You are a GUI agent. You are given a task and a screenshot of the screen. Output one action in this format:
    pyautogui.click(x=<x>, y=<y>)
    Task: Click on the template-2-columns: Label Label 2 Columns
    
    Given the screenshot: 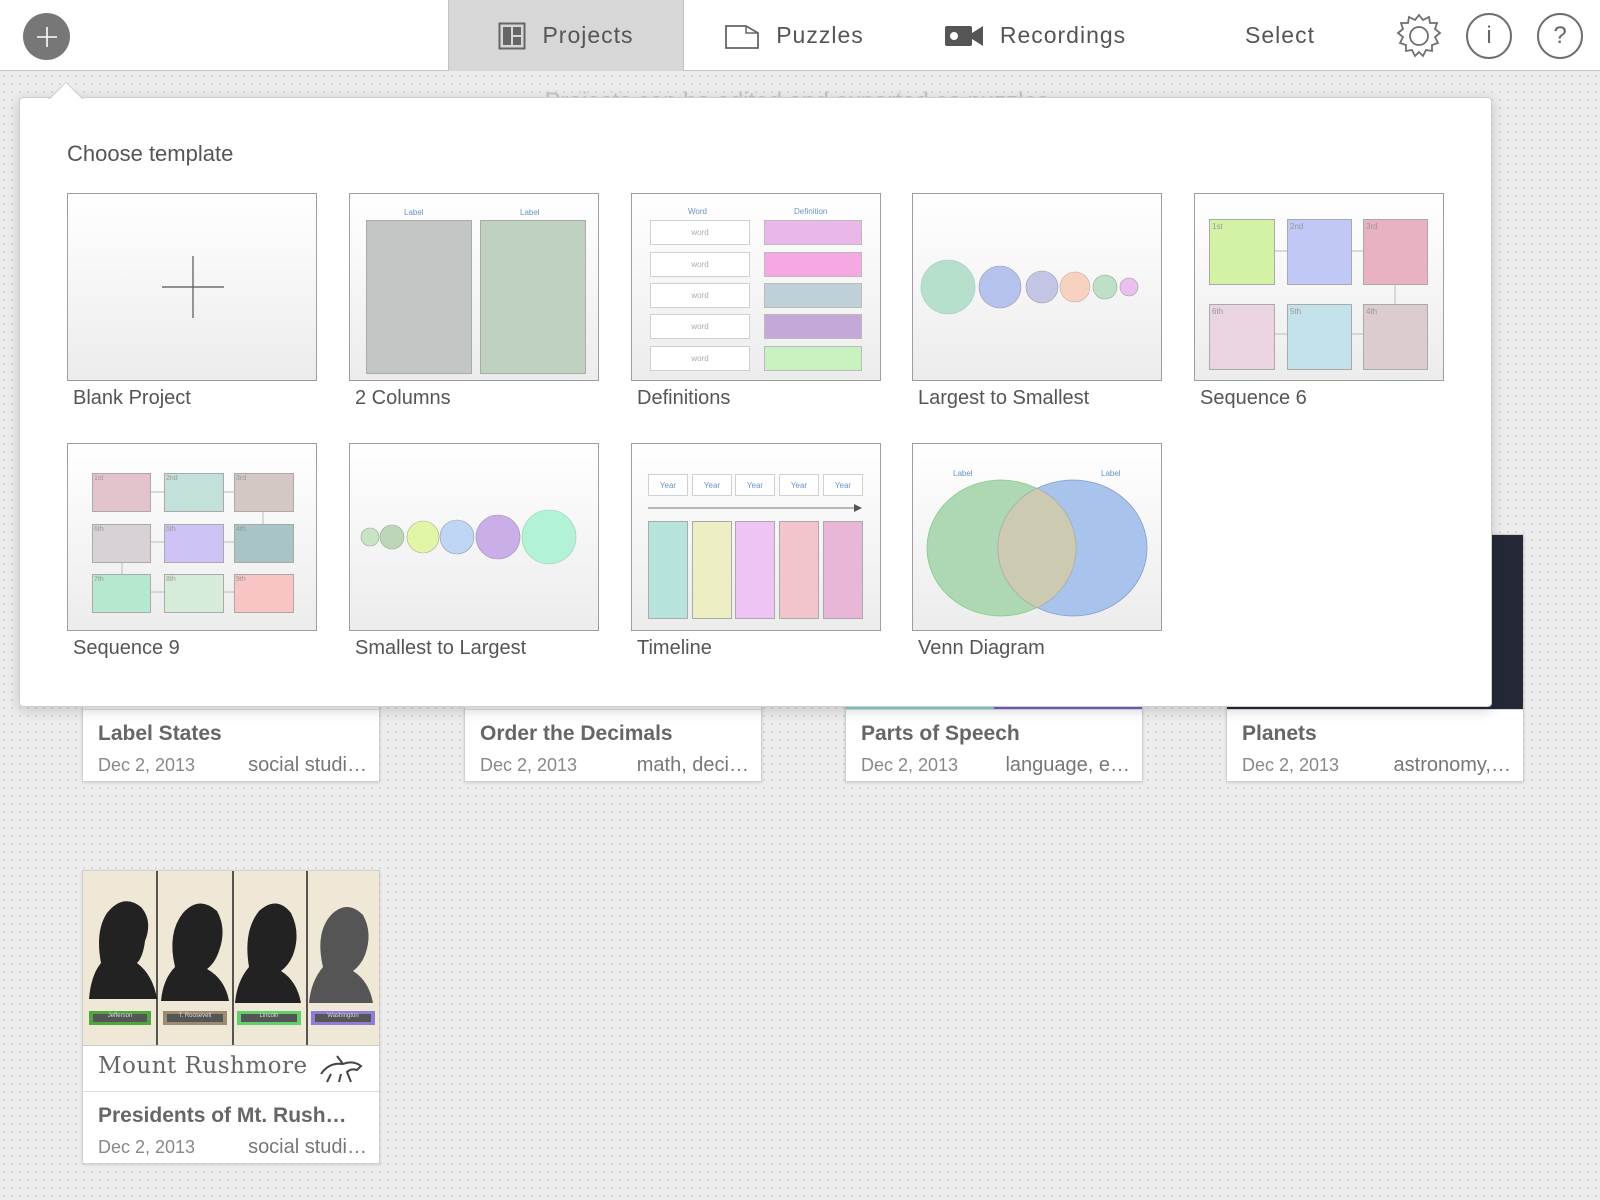 What is the action you would take?
    pyautogui.click(x=474, y=301)
    